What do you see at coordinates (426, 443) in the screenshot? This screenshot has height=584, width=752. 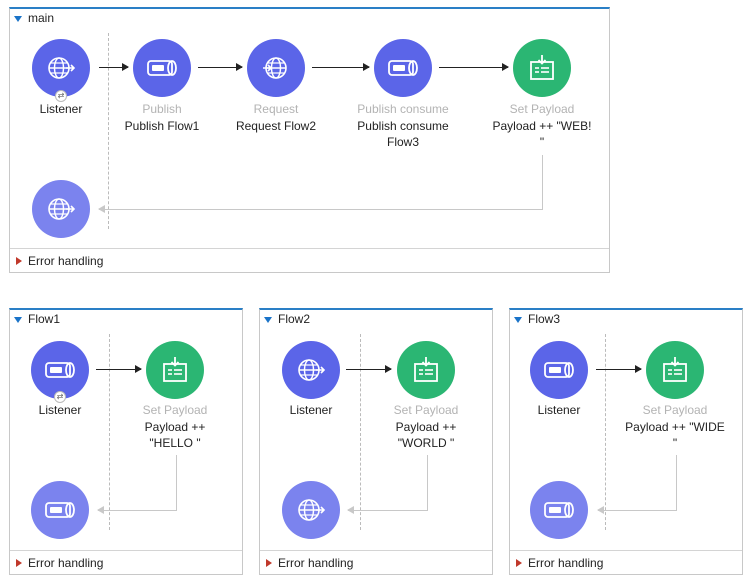 I see `set-payload-value-line2: "WORLD "` at bounding box center [426, 443].